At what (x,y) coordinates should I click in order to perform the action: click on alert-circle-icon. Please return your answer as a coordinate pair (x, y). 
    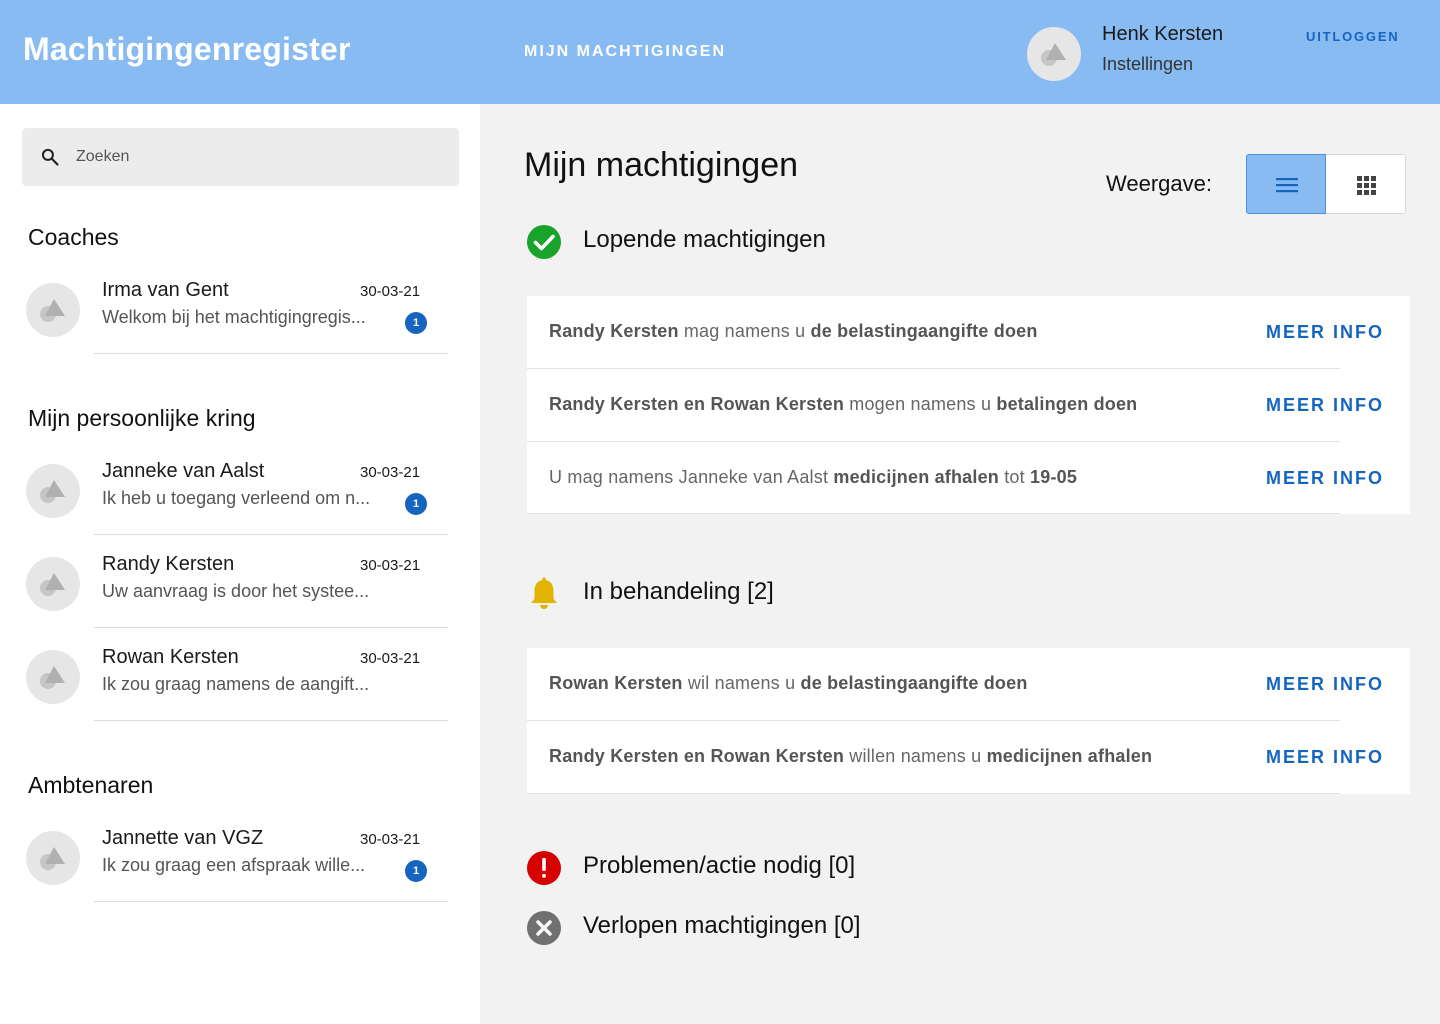
    Looking at the image, I should click on (544, 868).